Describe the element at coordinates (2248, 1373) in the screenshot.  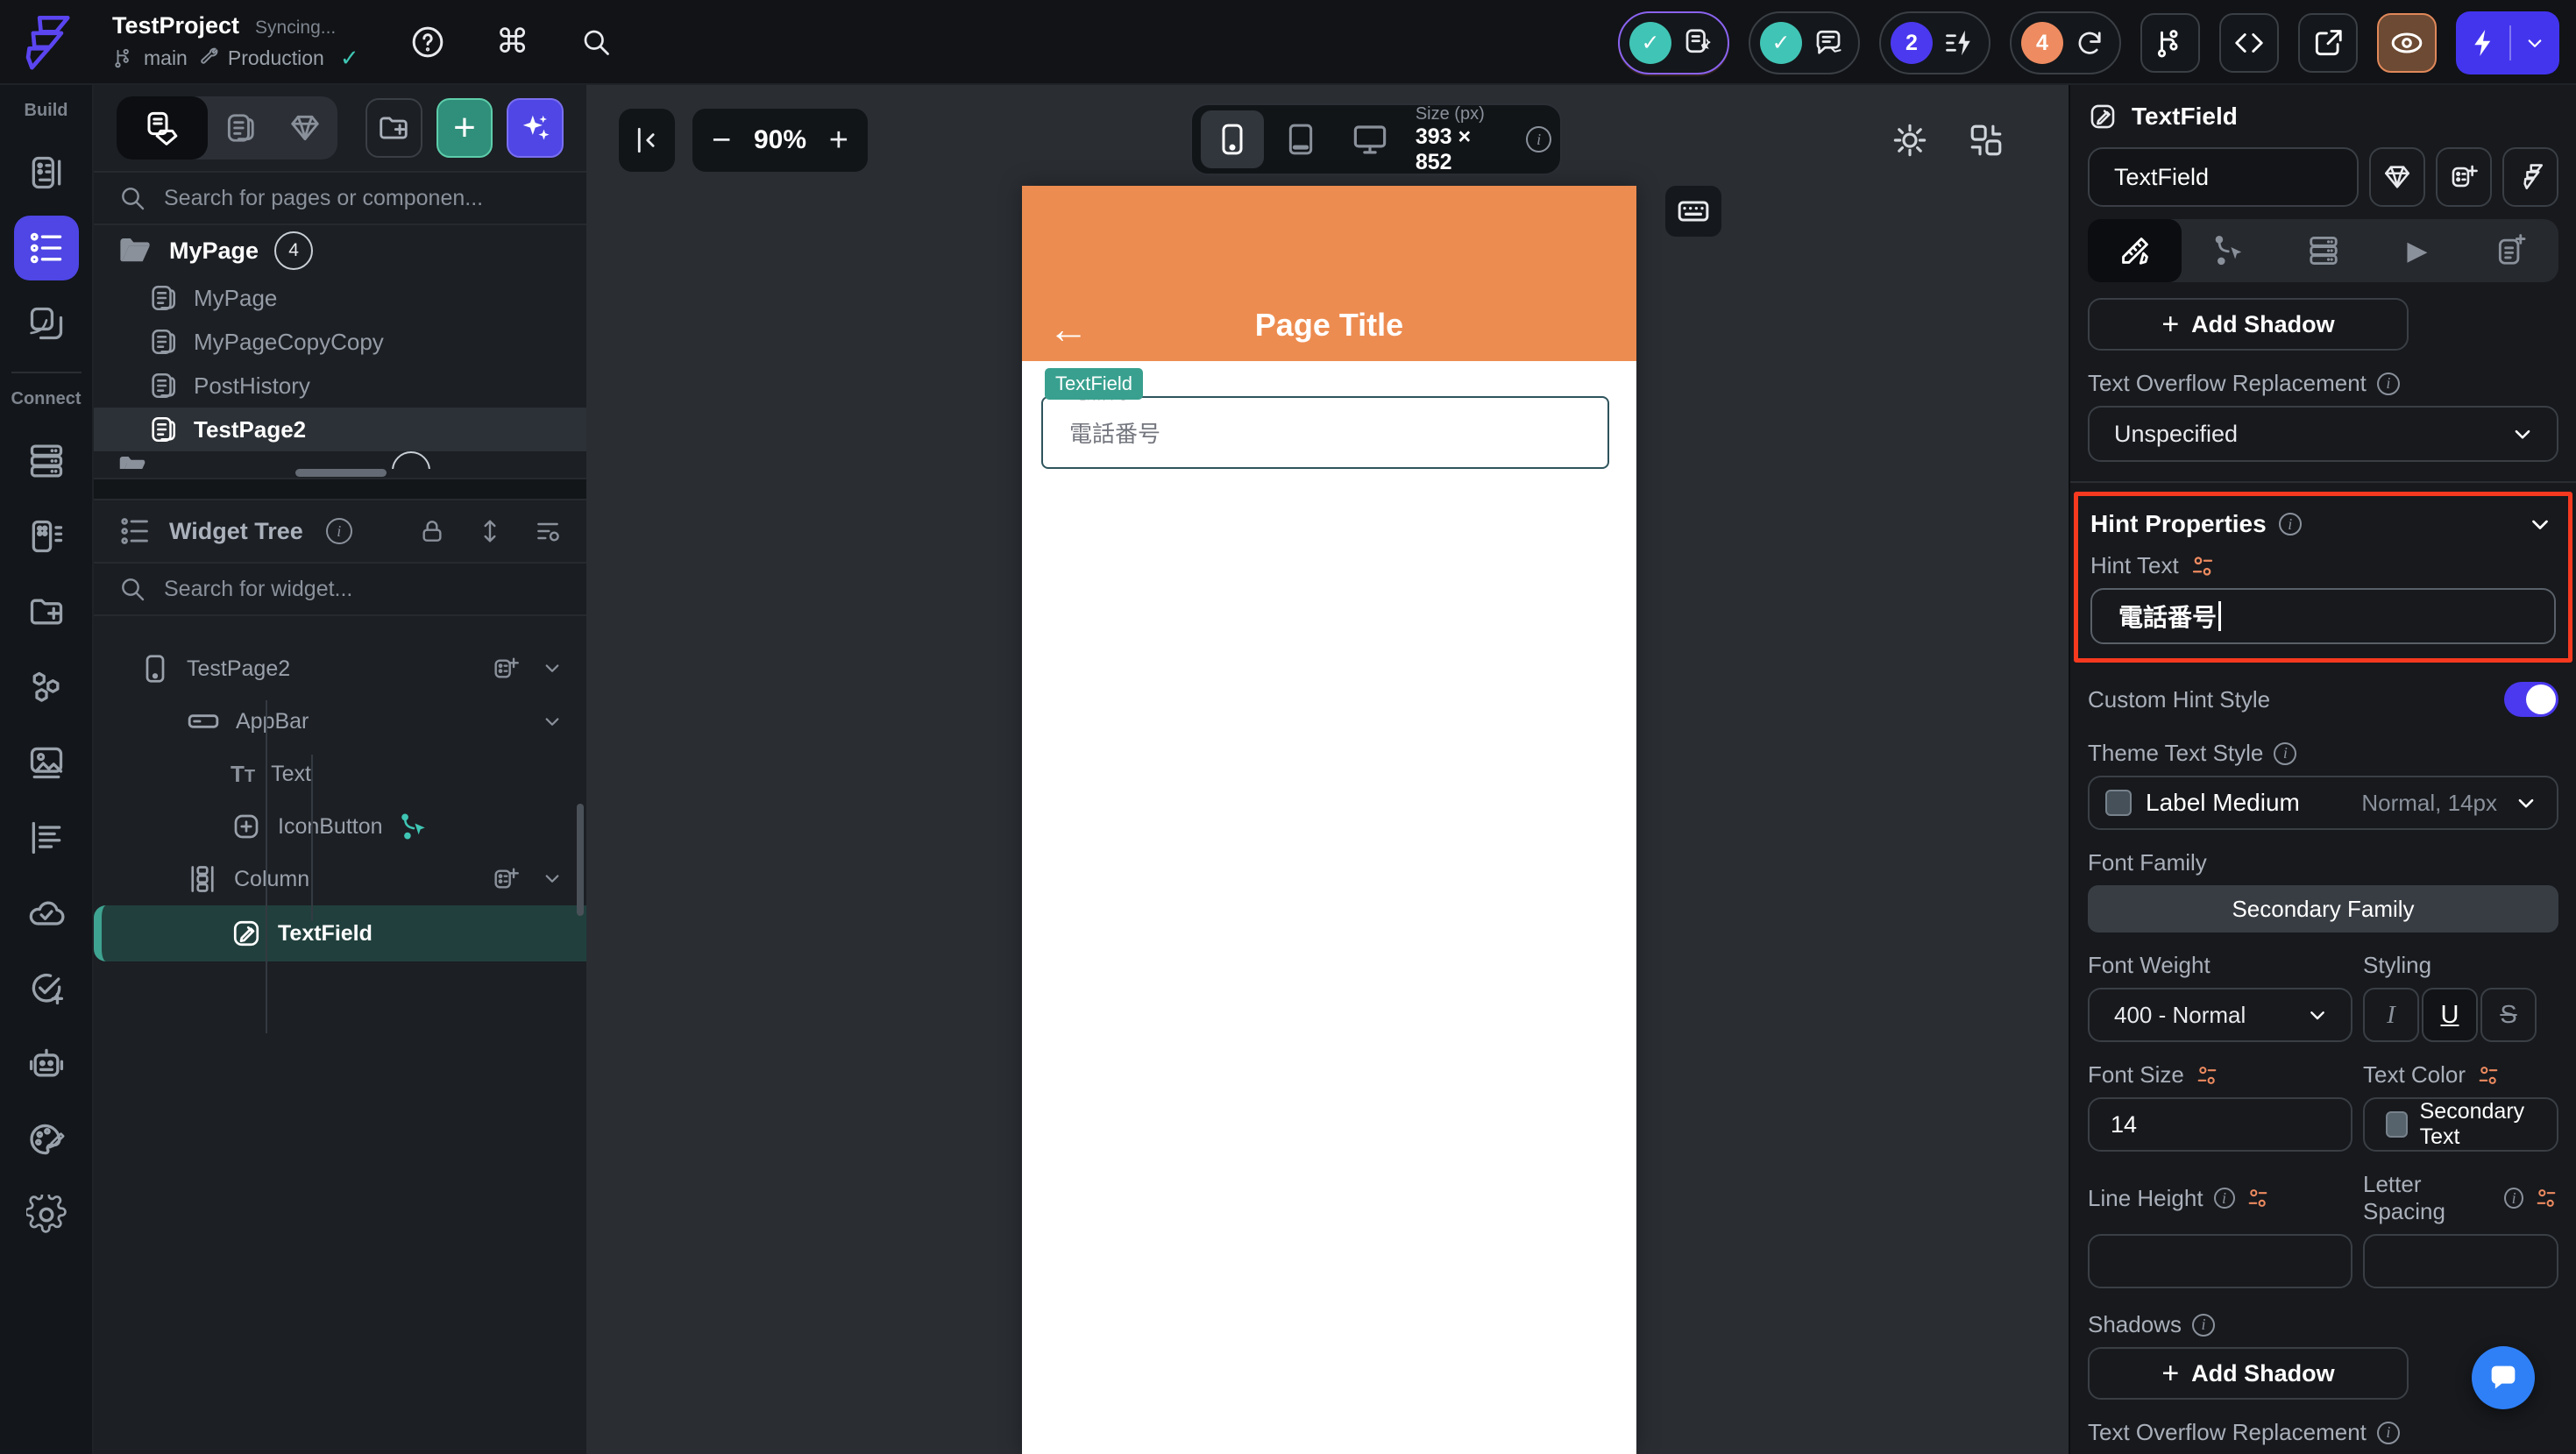
I see `add-shadow-button-2: + Add Shadow` at that location.